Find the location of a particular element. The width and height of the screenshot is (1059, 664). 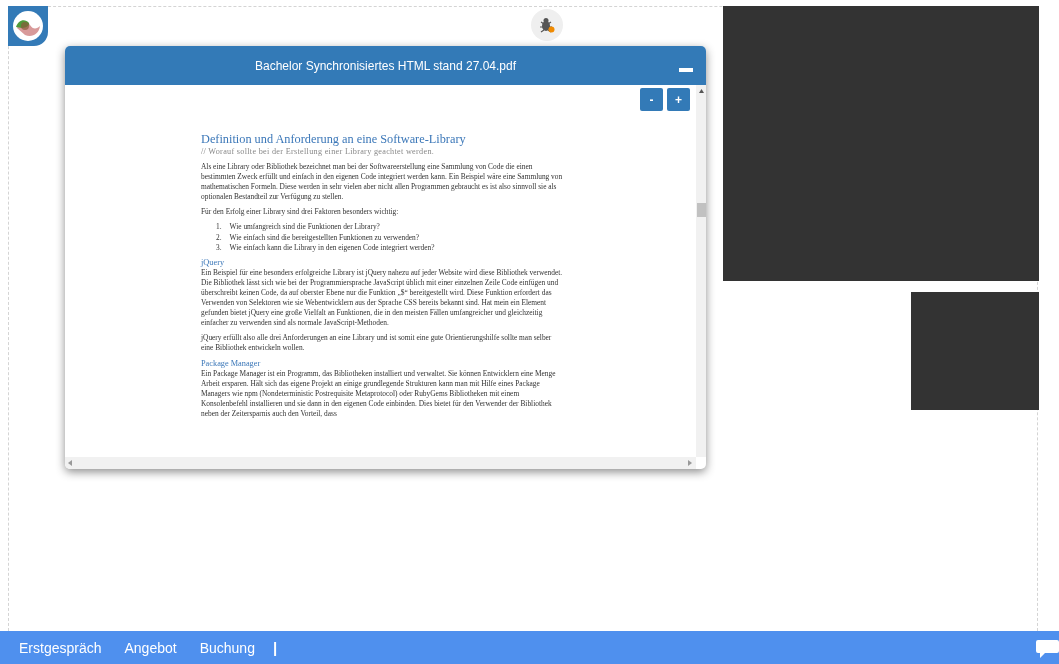

document-title: Definition und Anforderung an eine Software-Library is located at coordinates (334, 139).